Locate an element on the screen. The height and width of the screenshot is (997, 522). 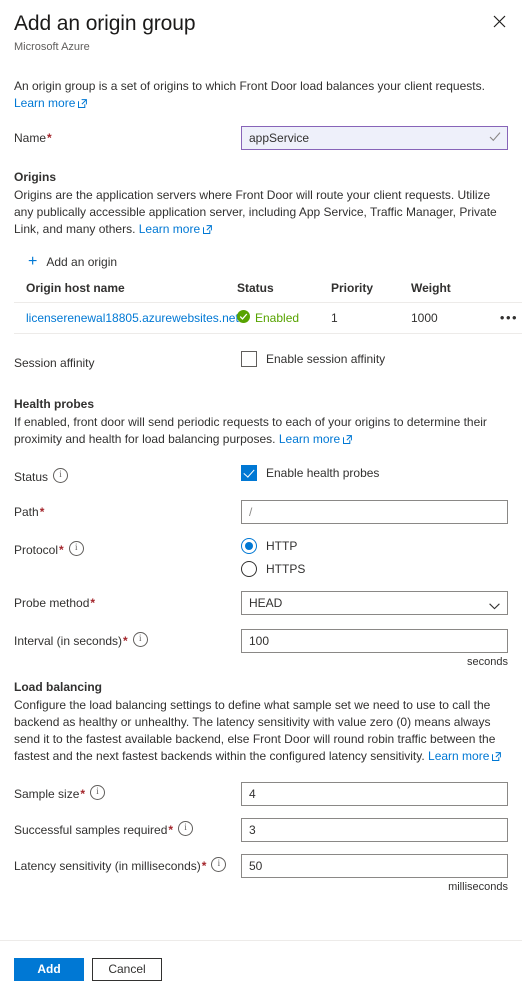
page-subtitle: Microsoft Azure is located at coordinates (52, 47).